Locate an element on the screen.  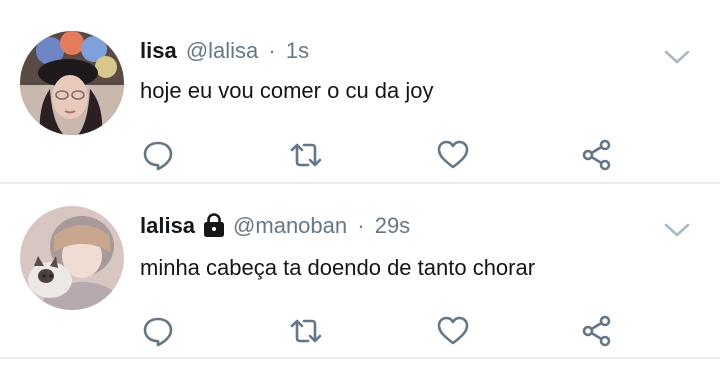
tweet-text: minha cabeça ta doendo de tanto chorar is located at coordinates (338, 267).